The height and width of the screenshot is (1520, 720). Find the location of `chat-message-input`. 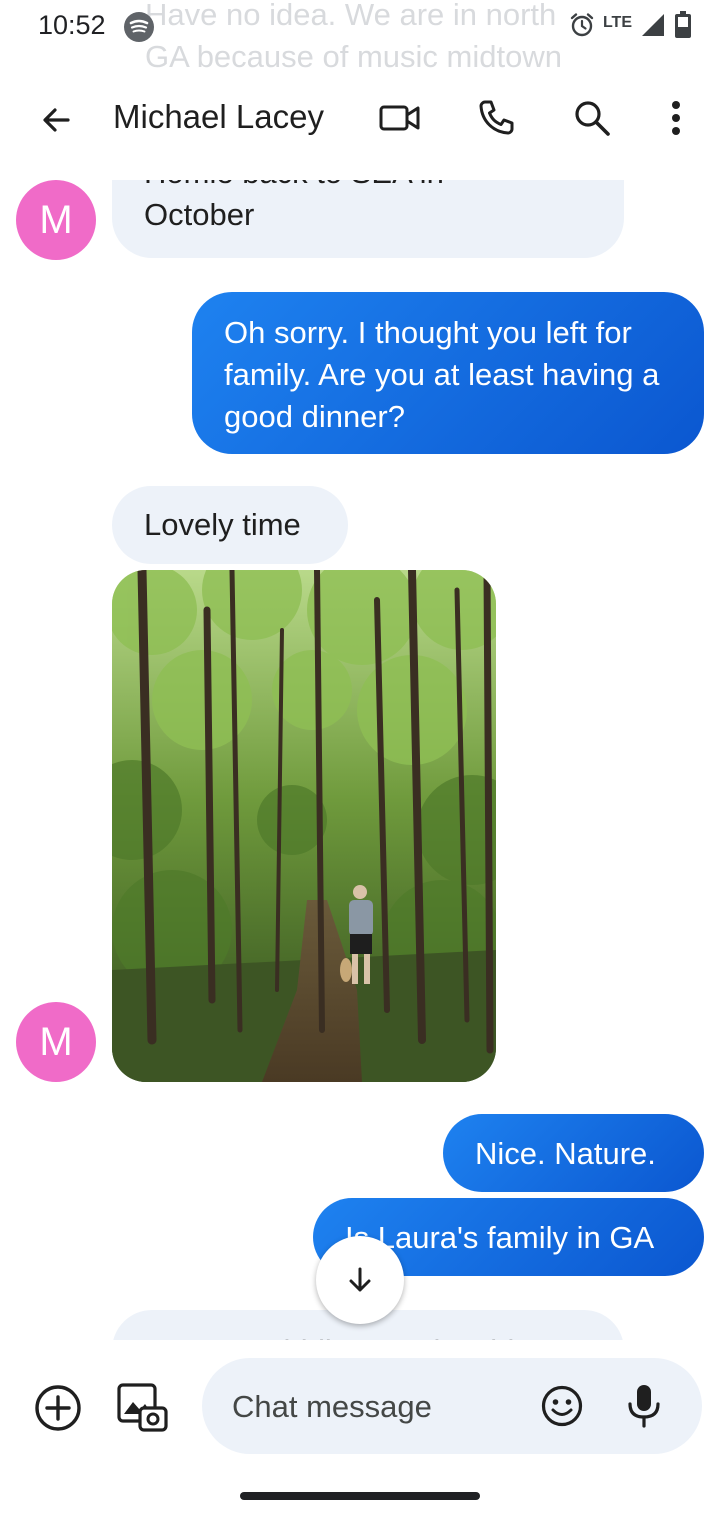

chat-message-input is located at coordinates (377, 1407).